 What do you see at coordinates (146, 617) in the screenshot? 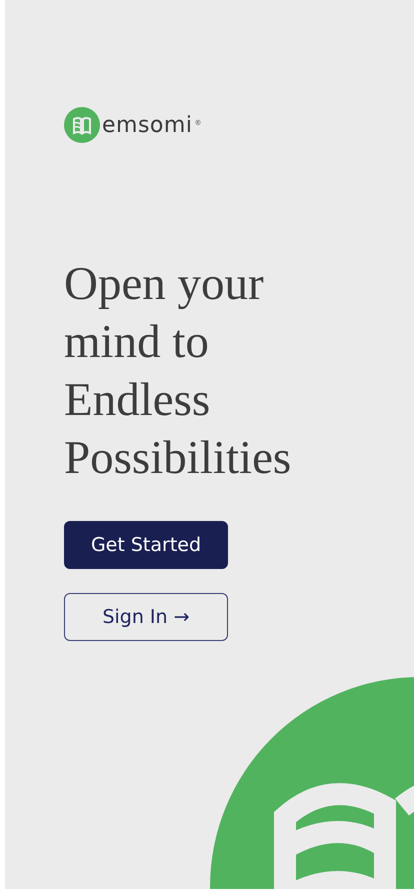
I see `sign-in-button: Sign In →` at bounding box center [146, 617].